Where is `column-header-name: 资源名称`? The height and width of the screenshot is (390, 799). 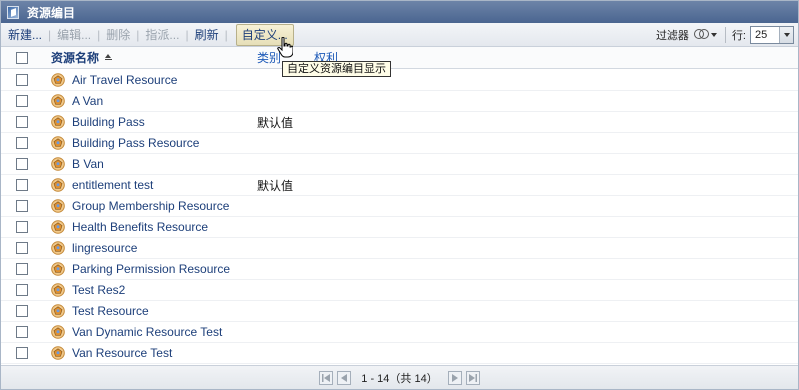 column-header-name: 资源名称 is located at coordinates (75, 57).